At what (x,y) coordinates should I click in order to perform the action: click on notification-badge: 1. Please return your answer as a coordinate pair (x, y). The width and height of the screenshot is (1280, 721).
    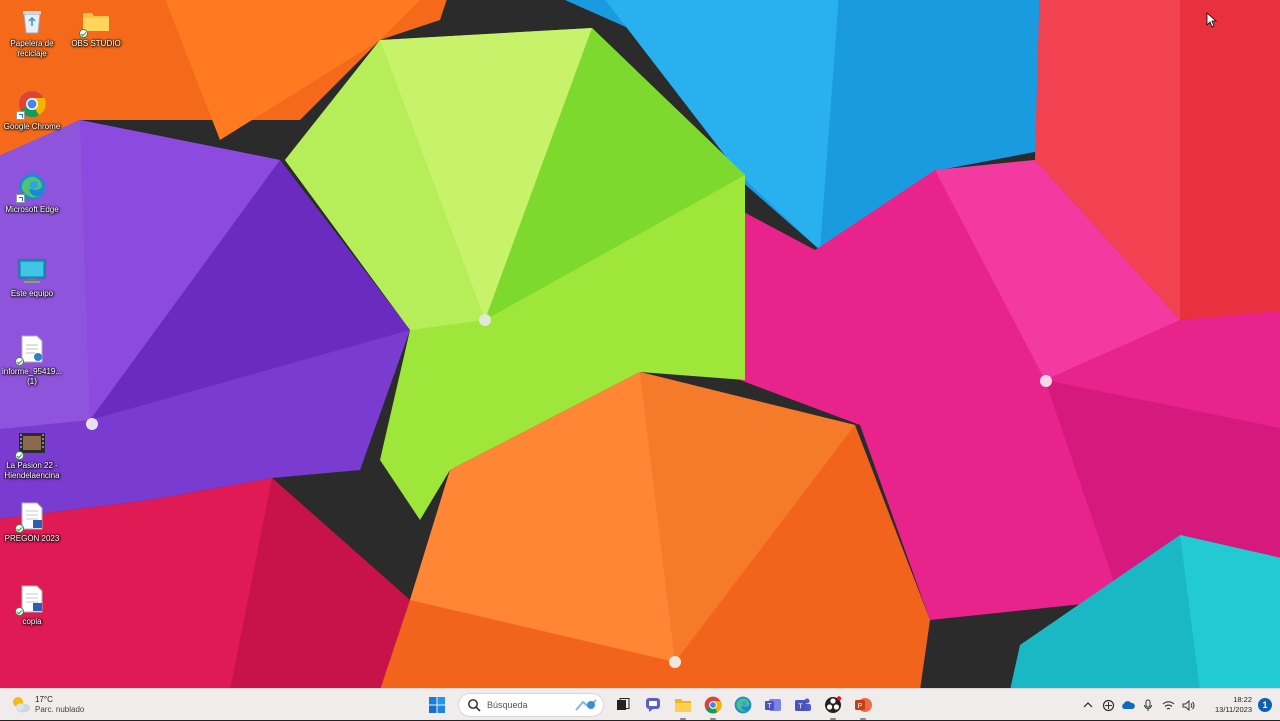
    Looking at the image, I should click on (1265, 705).